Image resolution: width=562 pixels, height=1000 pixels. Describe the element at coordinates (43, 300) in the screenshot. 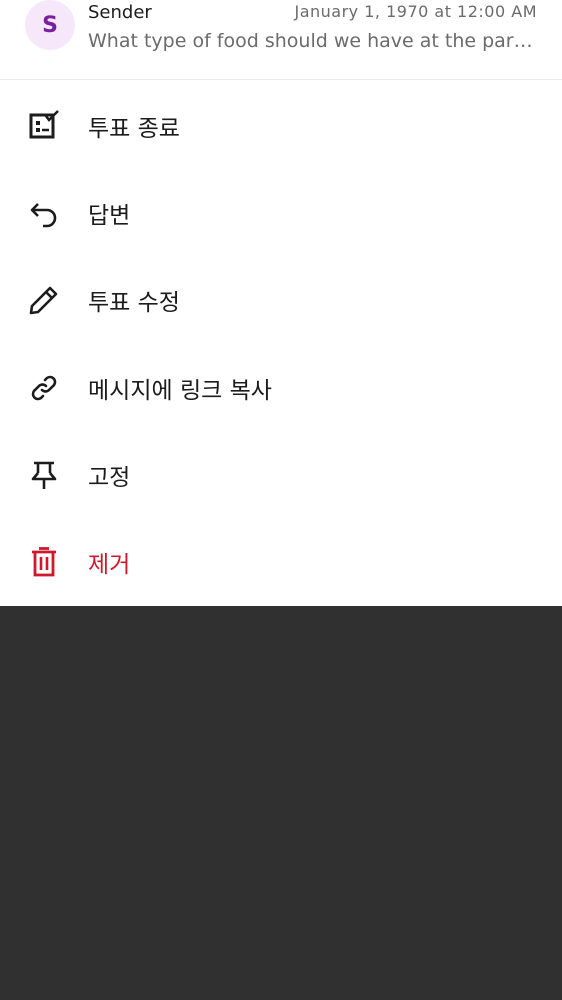

I see `pencil-icon` at that location.